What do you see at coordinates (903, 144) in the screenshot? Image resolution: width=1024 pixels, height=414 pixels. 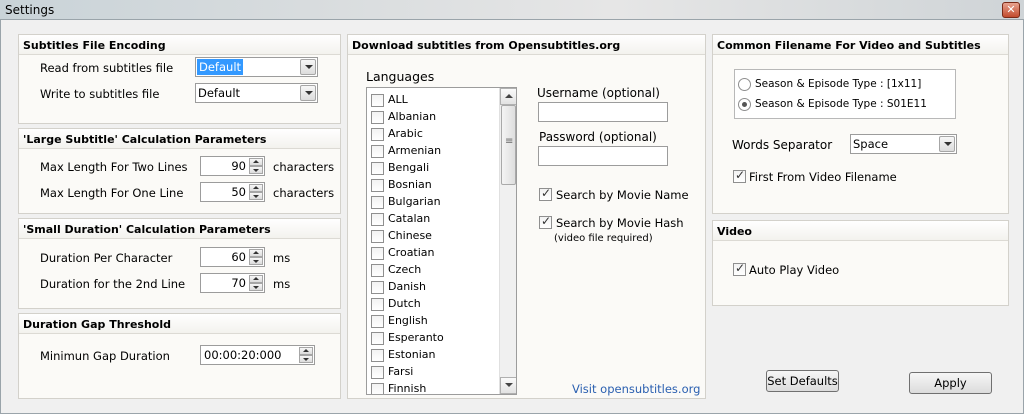 I see `separator-select: Space` at bounding box center [903, 144].